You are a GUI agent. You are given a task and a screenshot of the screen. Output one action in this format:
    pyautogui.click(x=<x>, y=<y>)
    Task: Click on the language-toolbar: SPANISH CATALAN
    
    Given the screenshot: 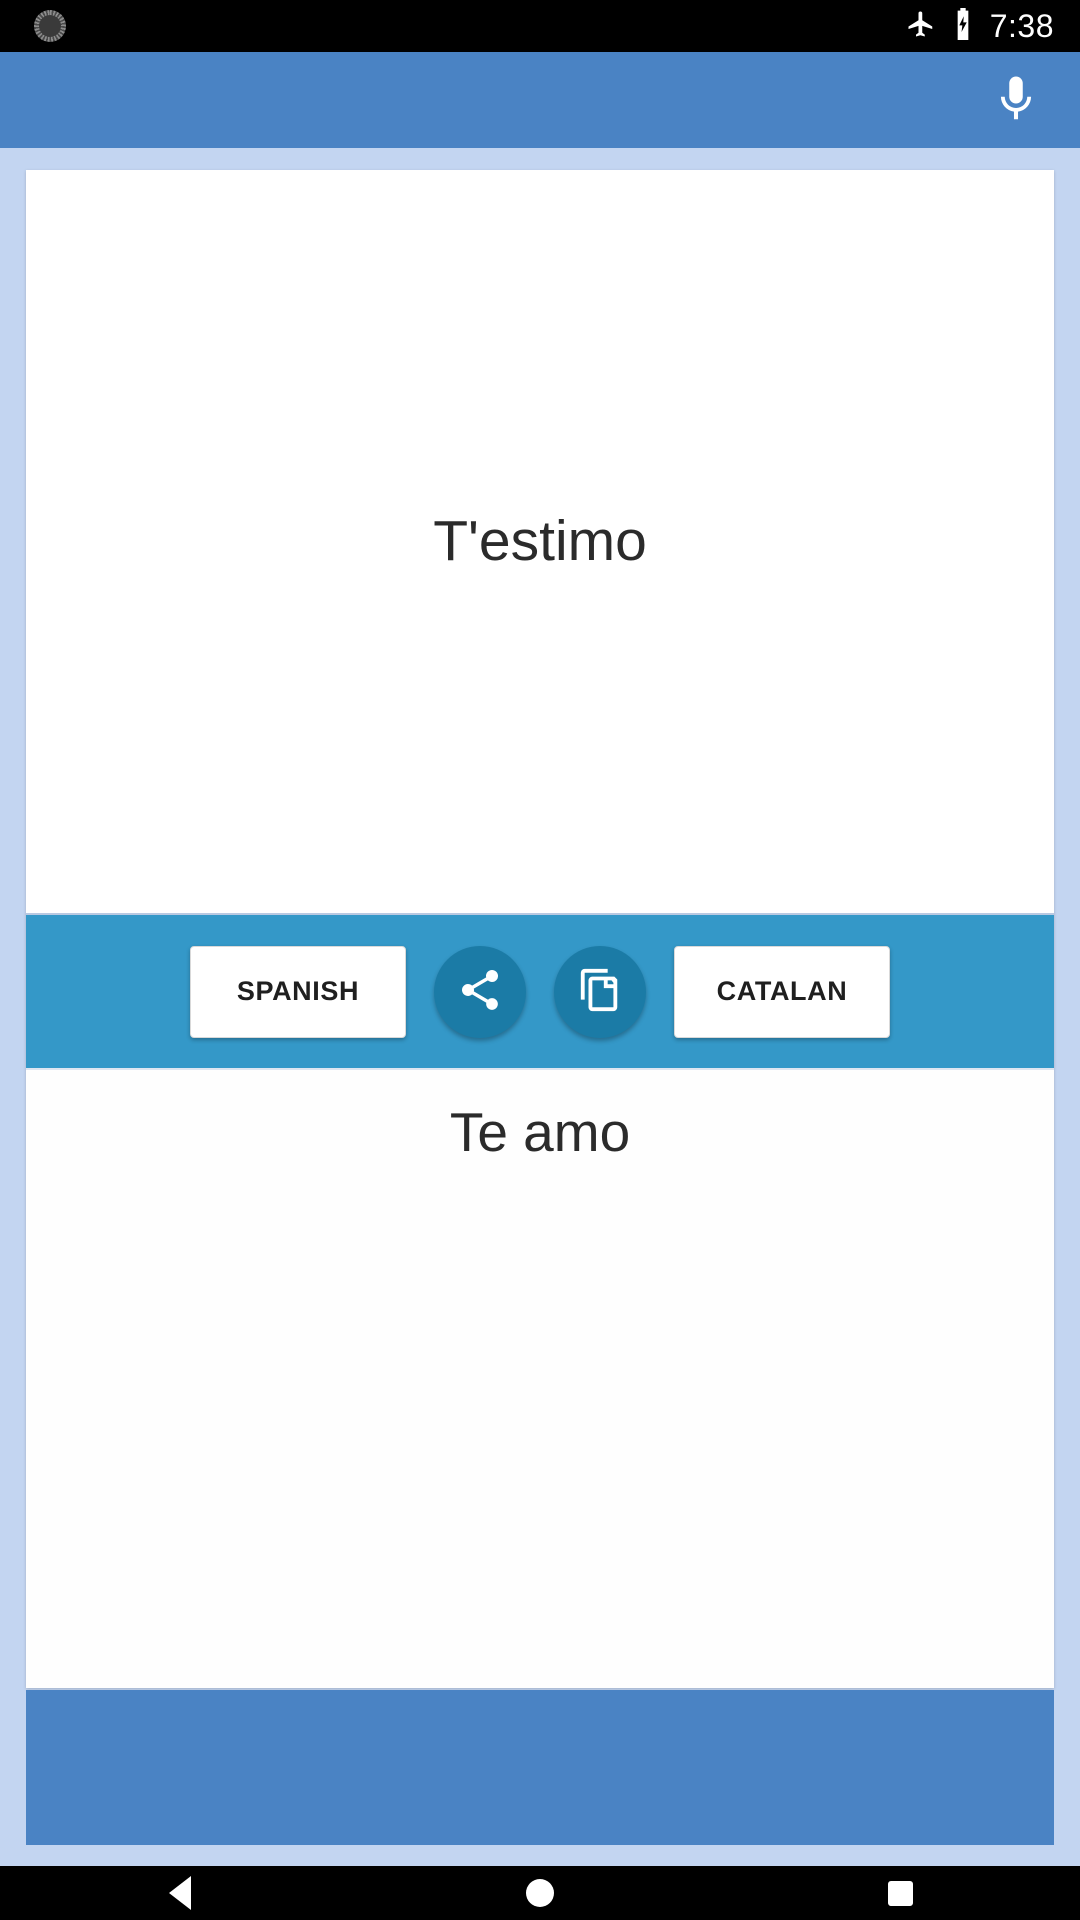 What is the action you would take?
    pyautogui.click(x=540, y=991)
    